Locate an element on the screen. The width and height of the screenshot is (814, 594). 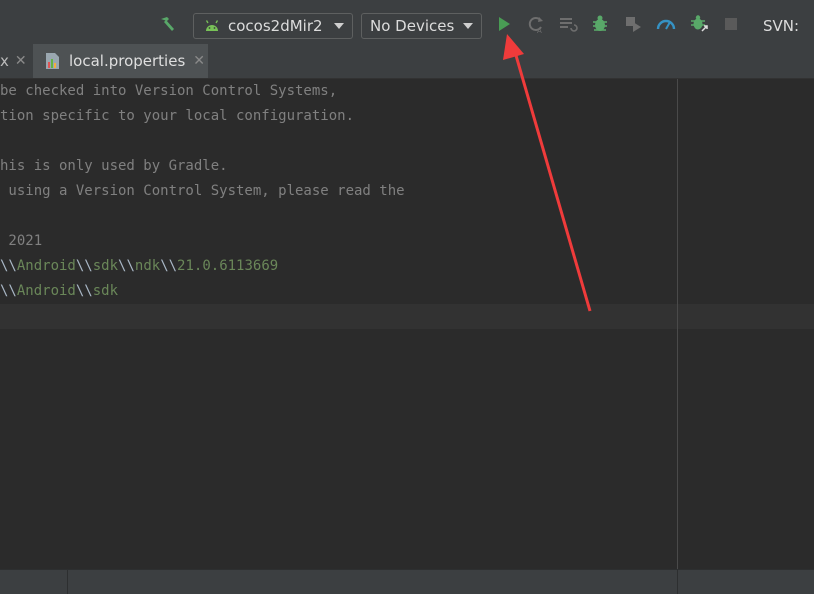
svn-label: SVN: is located at coordinates (781, 26).